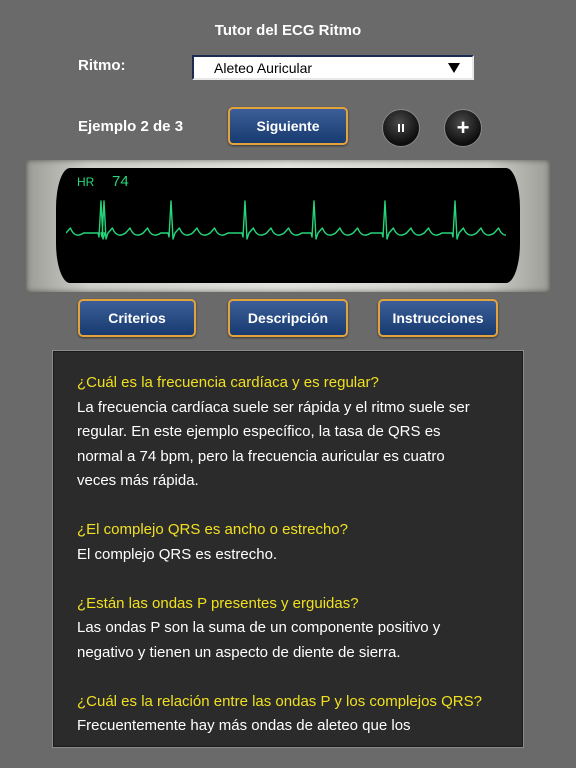 Image resolution: width=576 pixels, height=768 pixels. I want to click on tab-criteria-label: Criterios, so click(137, 318).